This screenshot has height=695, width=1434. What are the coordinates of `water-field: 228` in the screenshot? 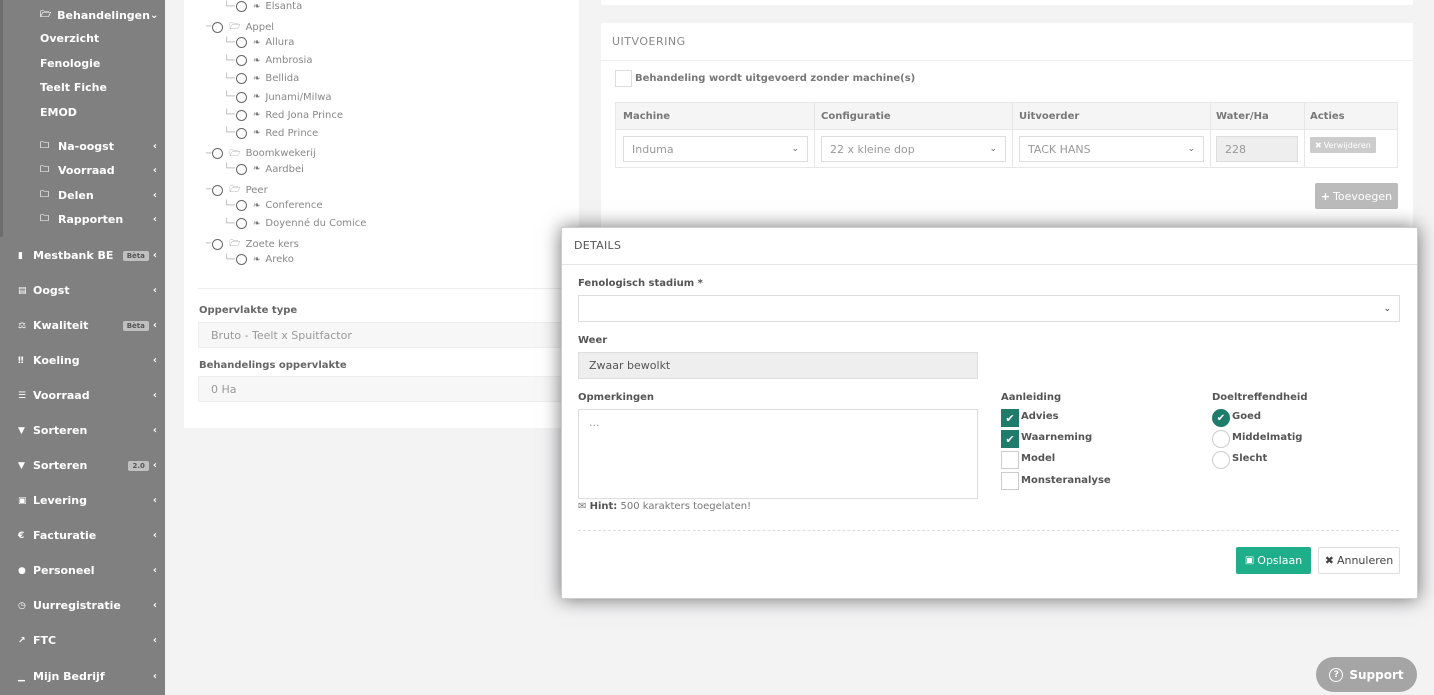 It's located at (1257, 149).